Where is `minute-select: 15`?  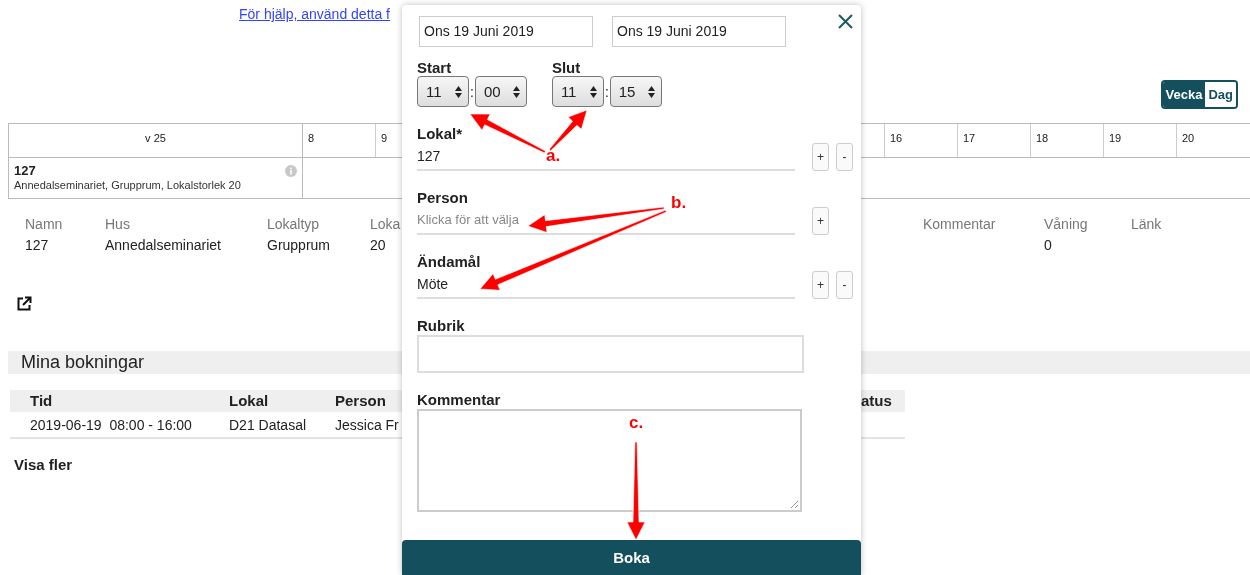
minute-select: 15 is located at coordinates (635, 91).